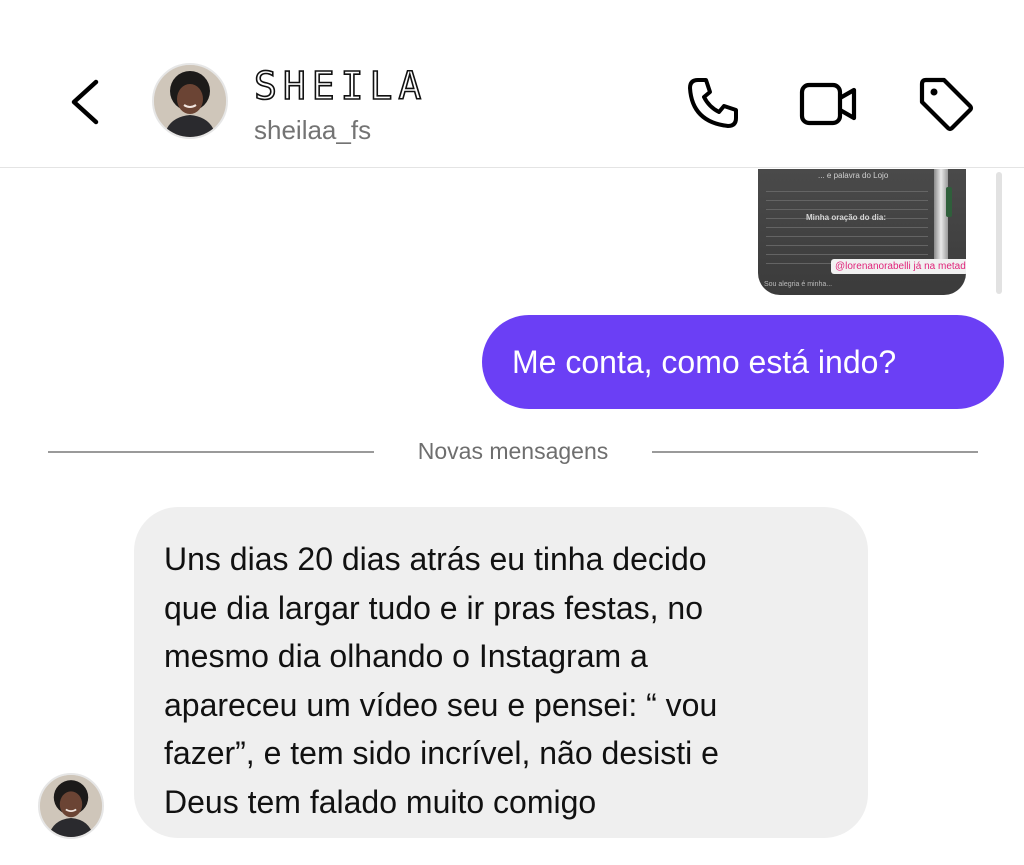 The width and height of the screenshot is (1024, 865). What do you see at coordinates (435, 559) in the screenshot?
I see `message-line: Uns dias 20 dias atrás eu tinha decido` at bounding box center [435, 559].